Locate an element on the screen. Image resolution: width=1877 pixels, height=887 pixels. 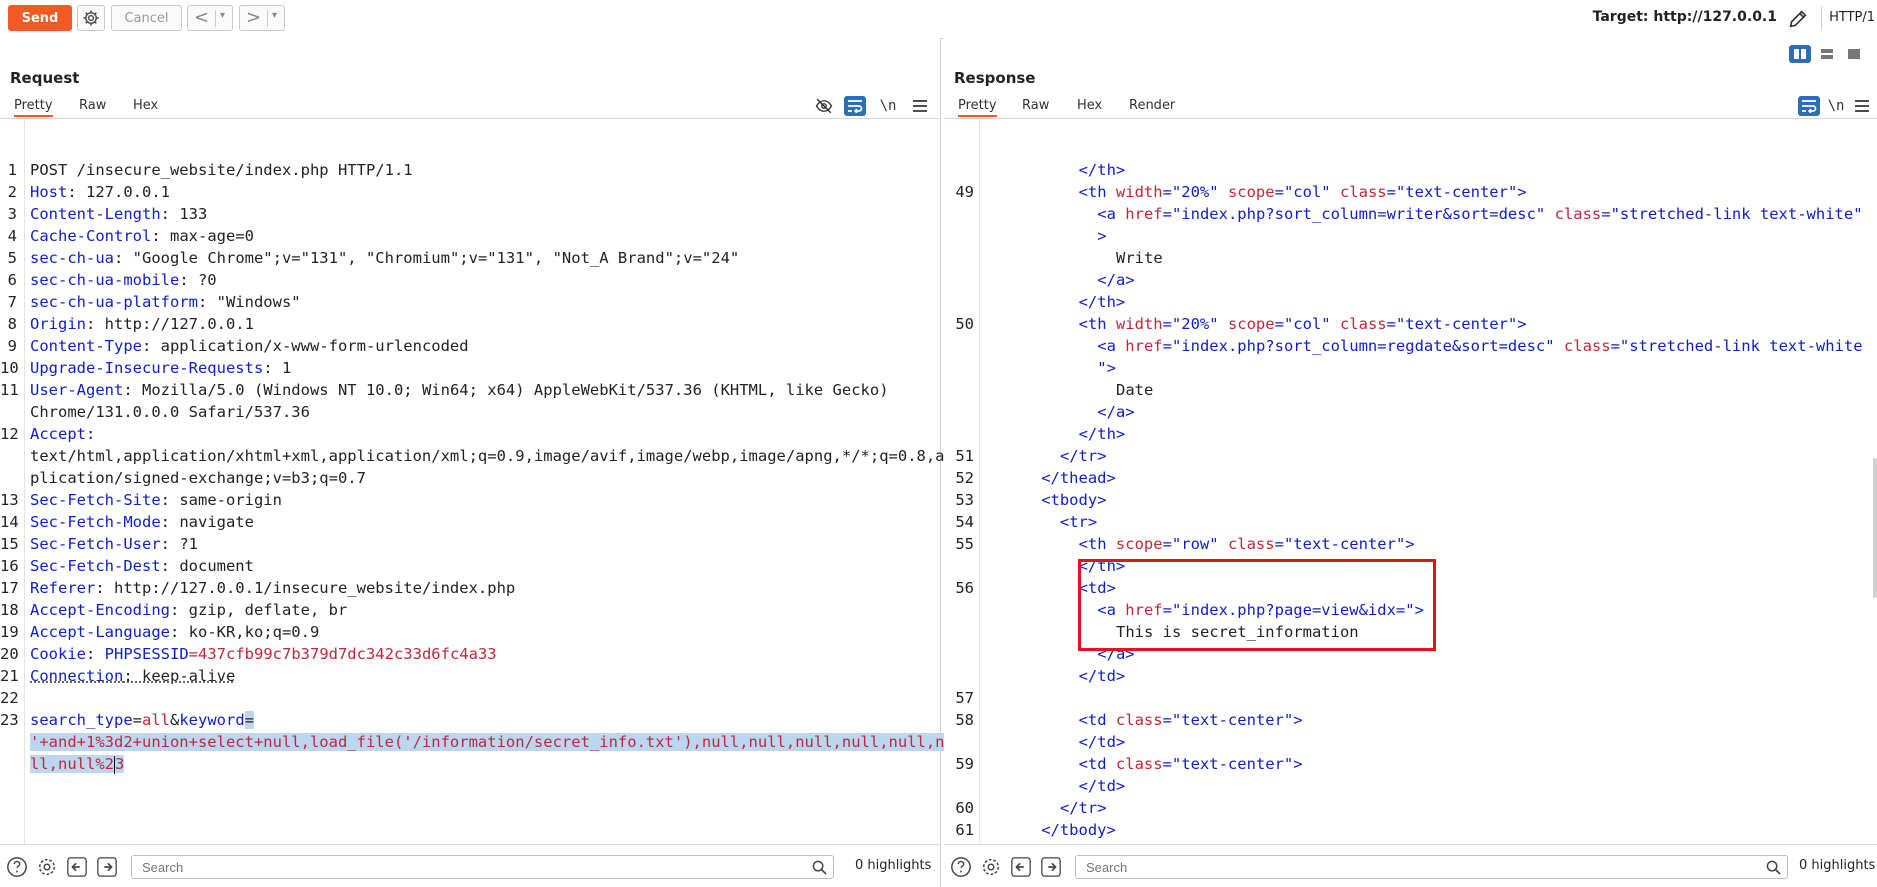
code-line: search_type=all&keyword= is located at coordinates (142, 720).